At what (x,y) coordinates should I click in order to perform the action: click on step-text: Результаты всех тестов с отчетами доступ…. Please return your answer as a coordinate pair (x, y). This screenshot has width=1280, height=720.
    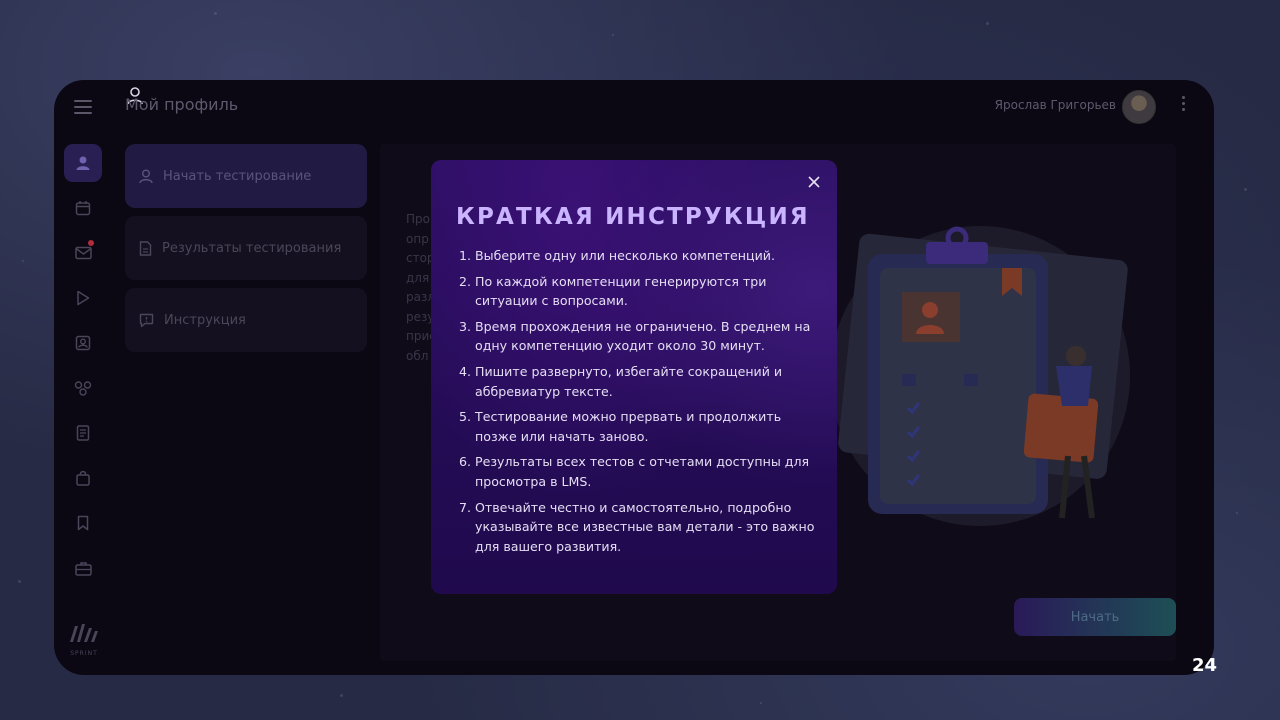
    Looking at the image, I should click on (642, 471).